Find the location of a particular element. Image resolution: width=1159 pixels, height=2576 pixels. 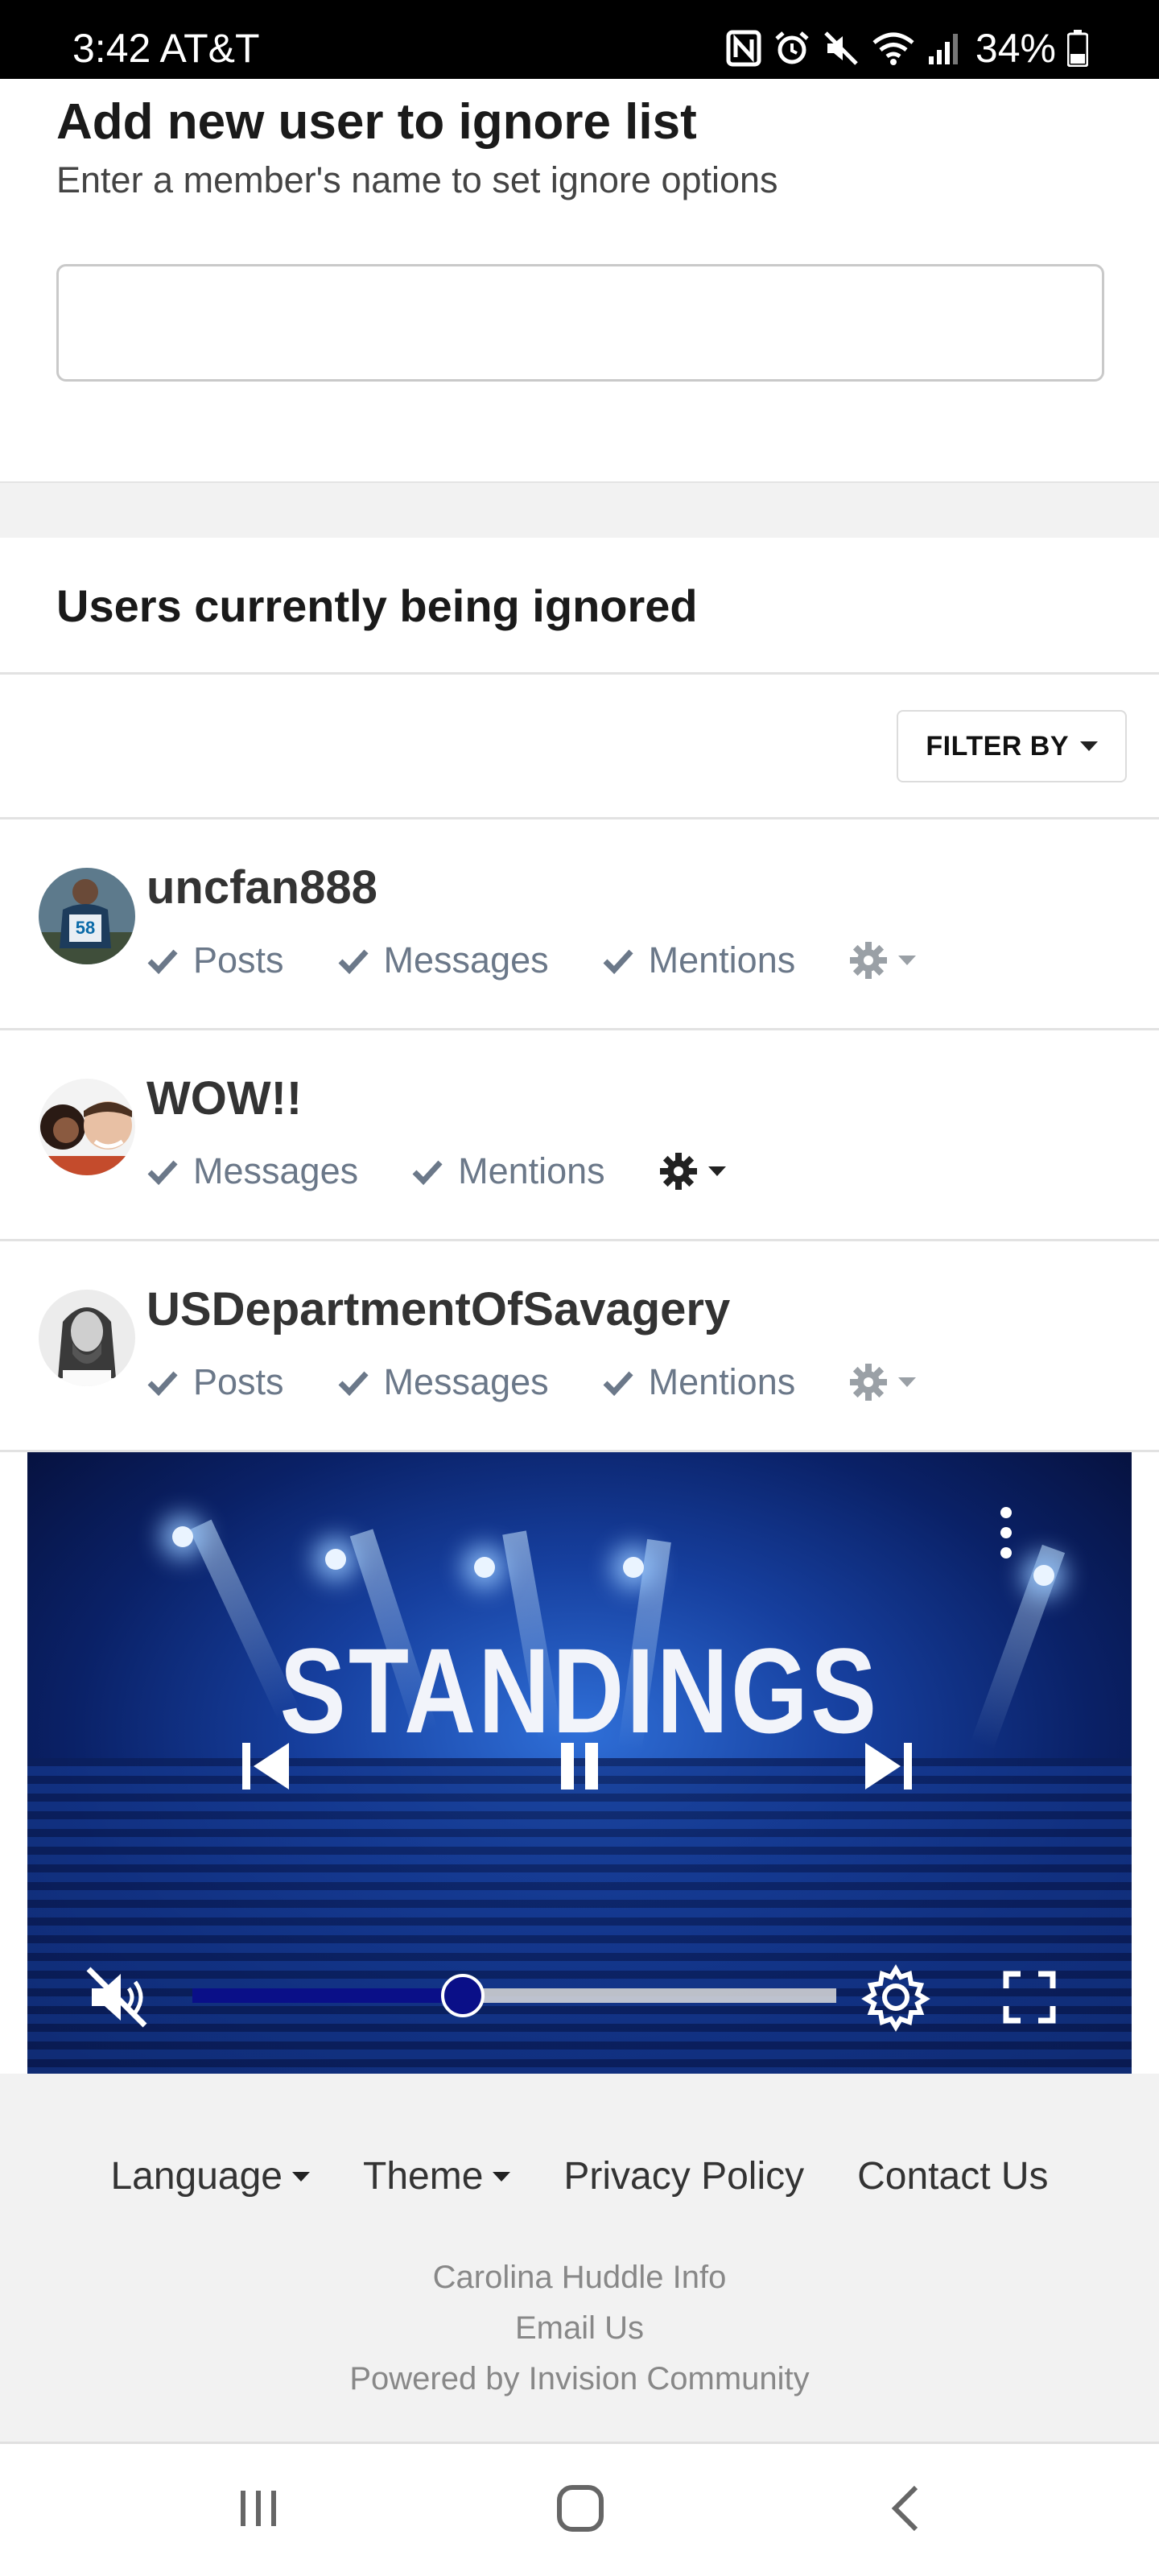

language-selector: Language is located at coordinates (210, 2176).